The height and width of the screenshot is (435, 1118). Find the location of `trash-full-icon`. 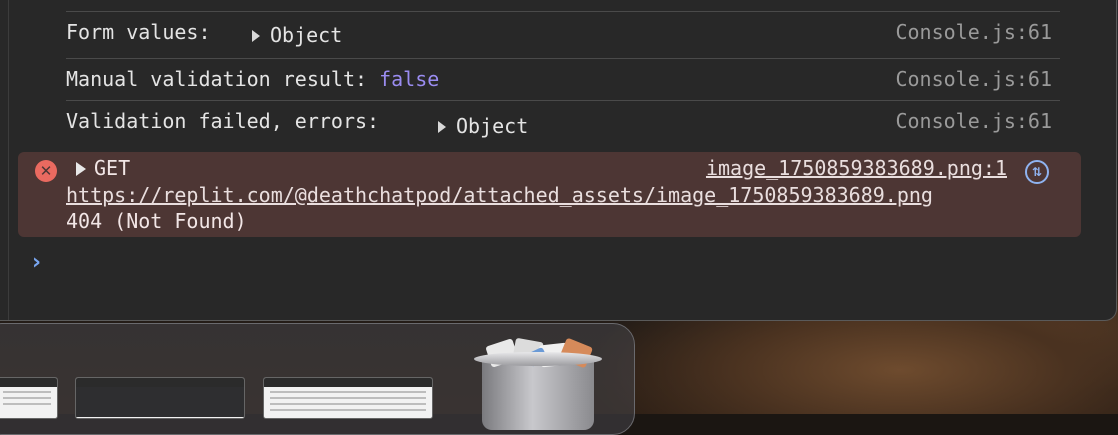

trash-full-icon is located at coordinates (538, 383).